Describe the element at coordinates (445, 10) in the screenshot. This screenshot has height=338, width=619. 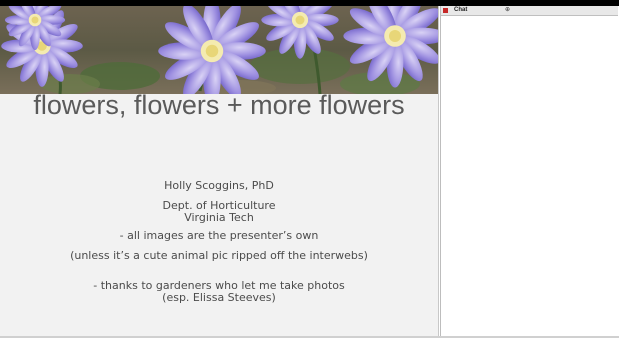
I see `close-icon` at that location.